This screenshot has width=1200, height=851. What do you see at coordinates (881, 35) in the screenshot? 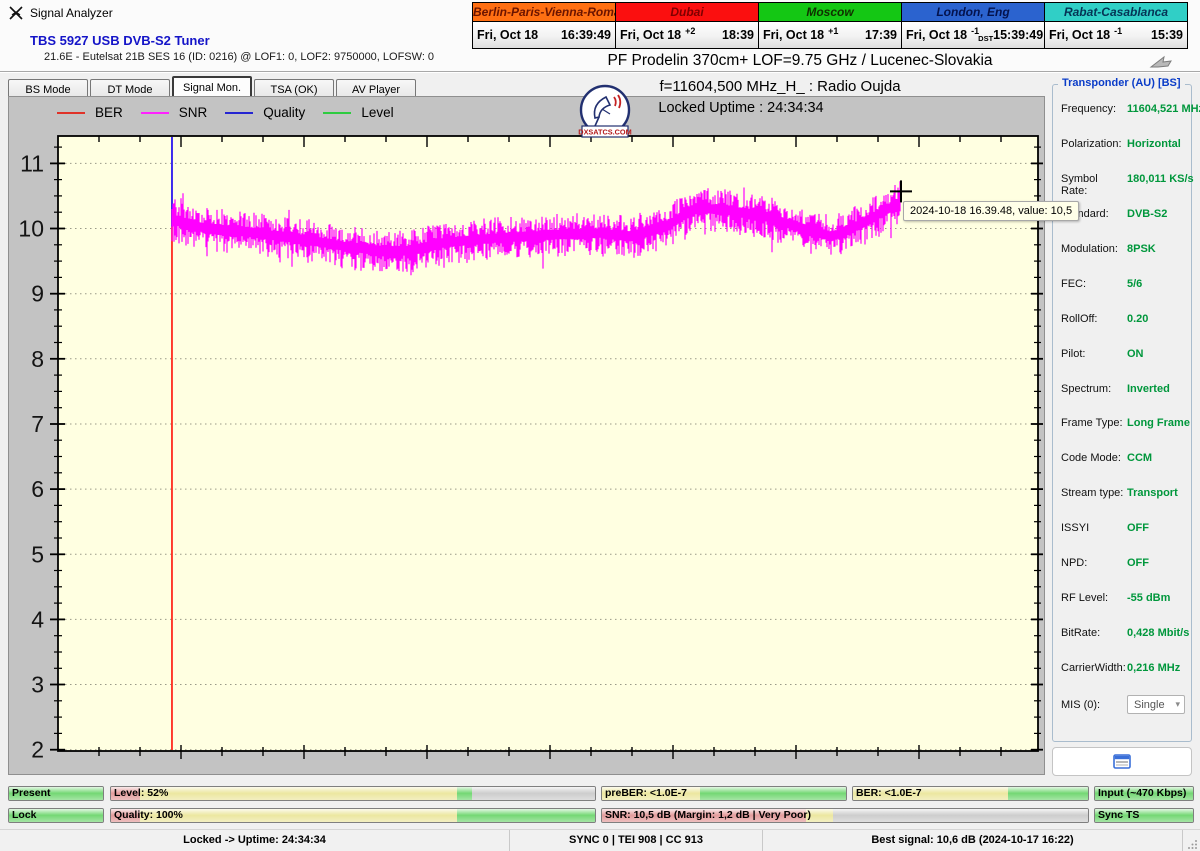
I see `clock-time-value: 17:39` at bounding box center [881, 35].